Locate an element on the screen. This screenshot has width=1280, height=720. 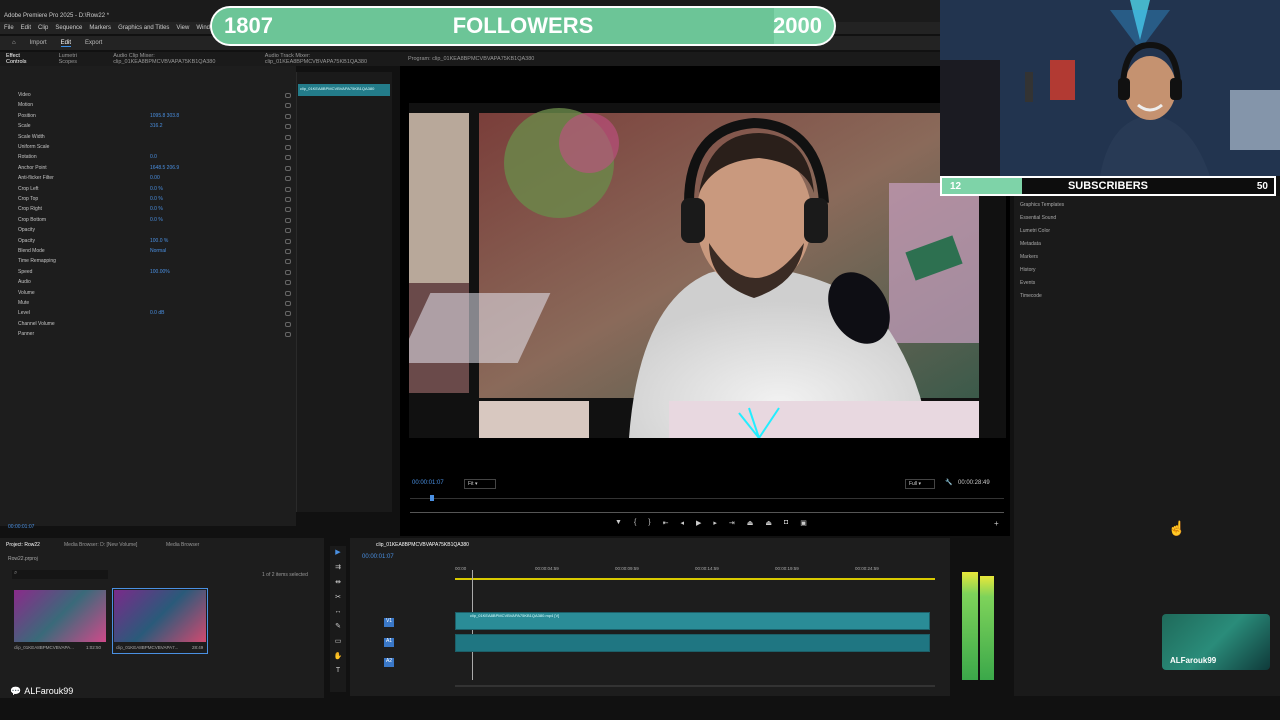
work-area-bar is located at coordinates (695, 579).